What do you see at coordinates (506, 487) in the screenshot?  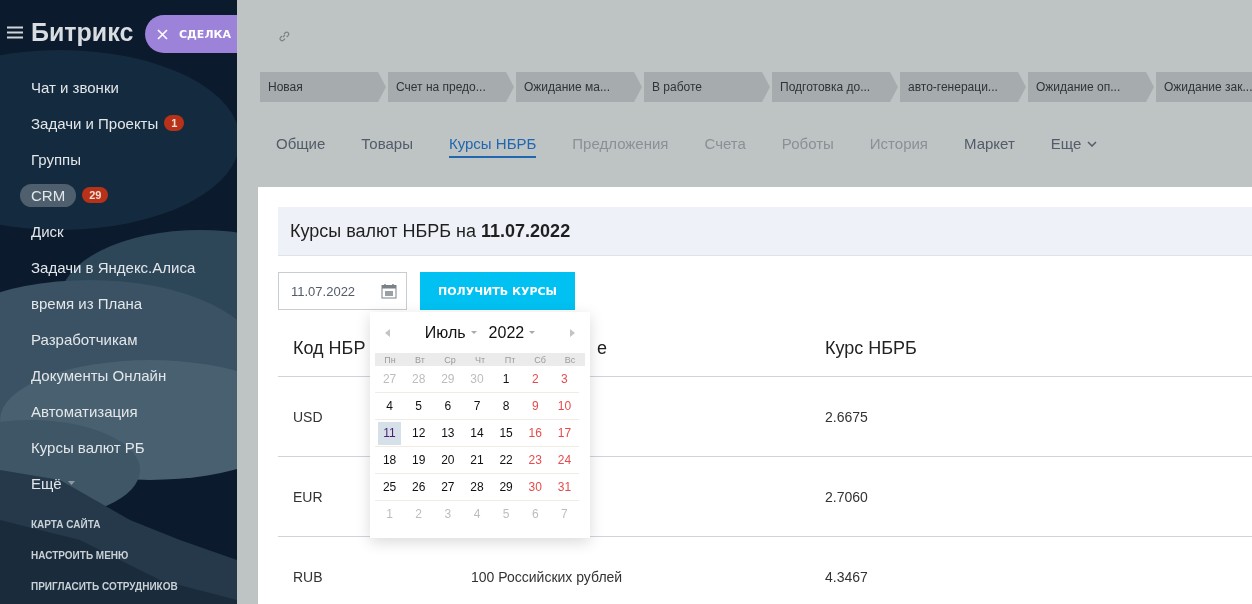 I see `calendar-day: 29` at bounding box center [506, 487].